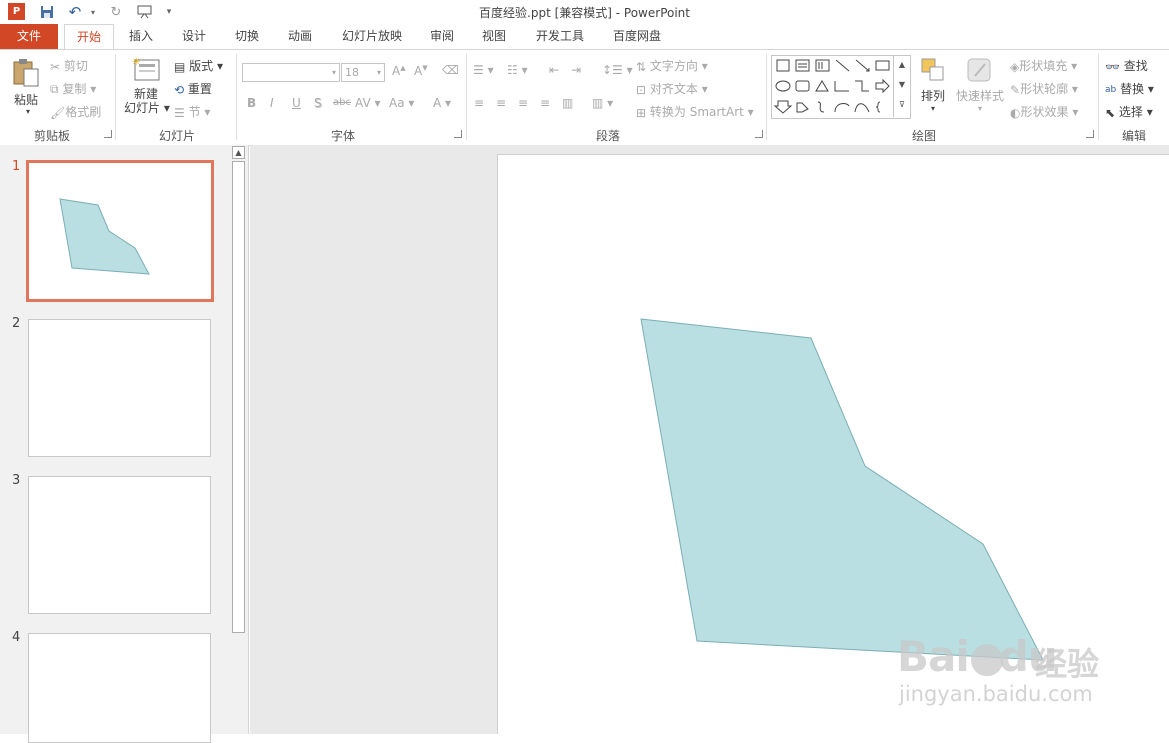  I want to click on shape-effects-icon: ◐, so click(1015, 112).